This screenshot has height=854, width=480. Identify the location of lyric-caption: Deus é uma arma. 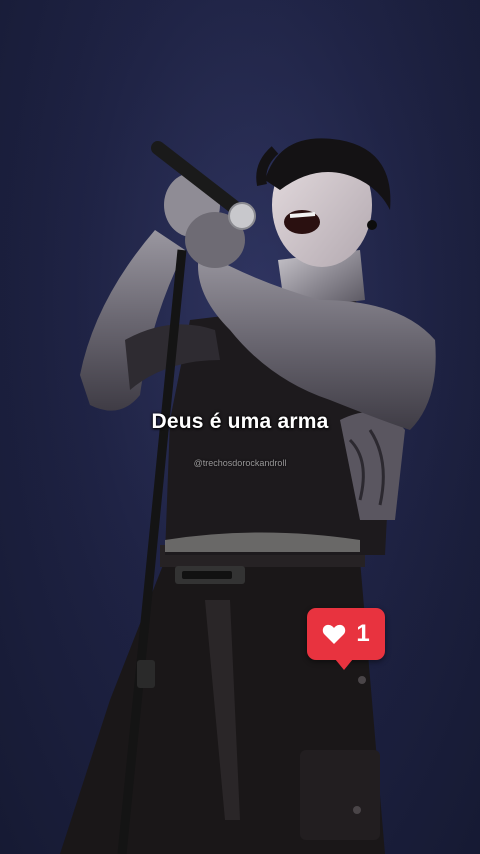
(240, 421).